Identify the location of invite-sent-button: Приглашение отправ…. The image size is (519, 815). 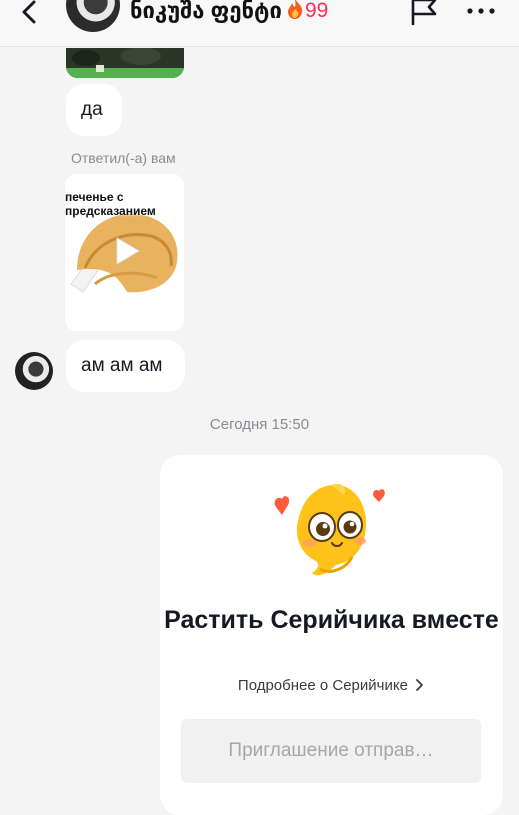
(331, 751).